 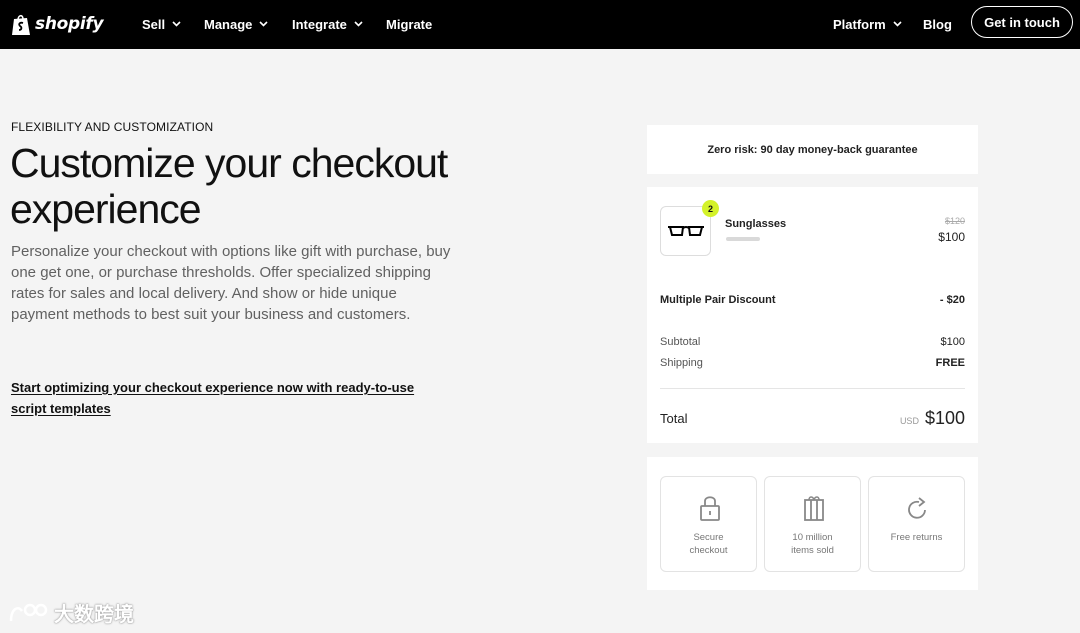 I want to click on product-variant-placeholder, so click(x=743, y=239).